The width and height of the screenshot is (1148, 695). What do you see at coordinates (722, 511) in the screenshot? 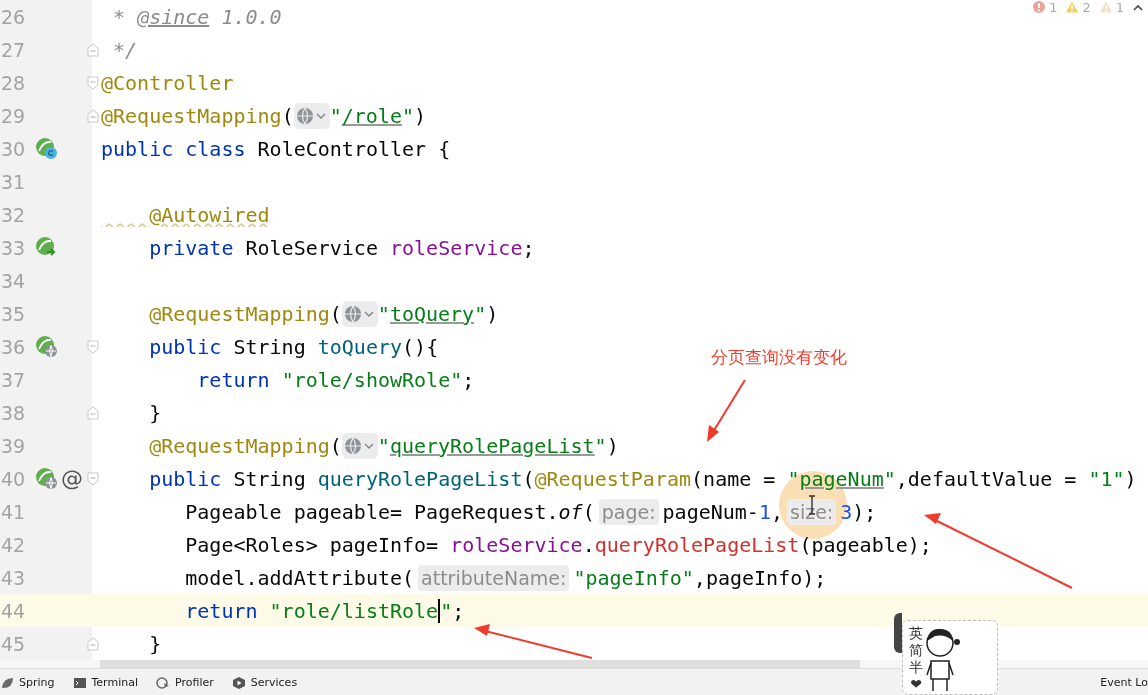
I see `code-text: pageNum-1,` at bounding box center [722, 511].